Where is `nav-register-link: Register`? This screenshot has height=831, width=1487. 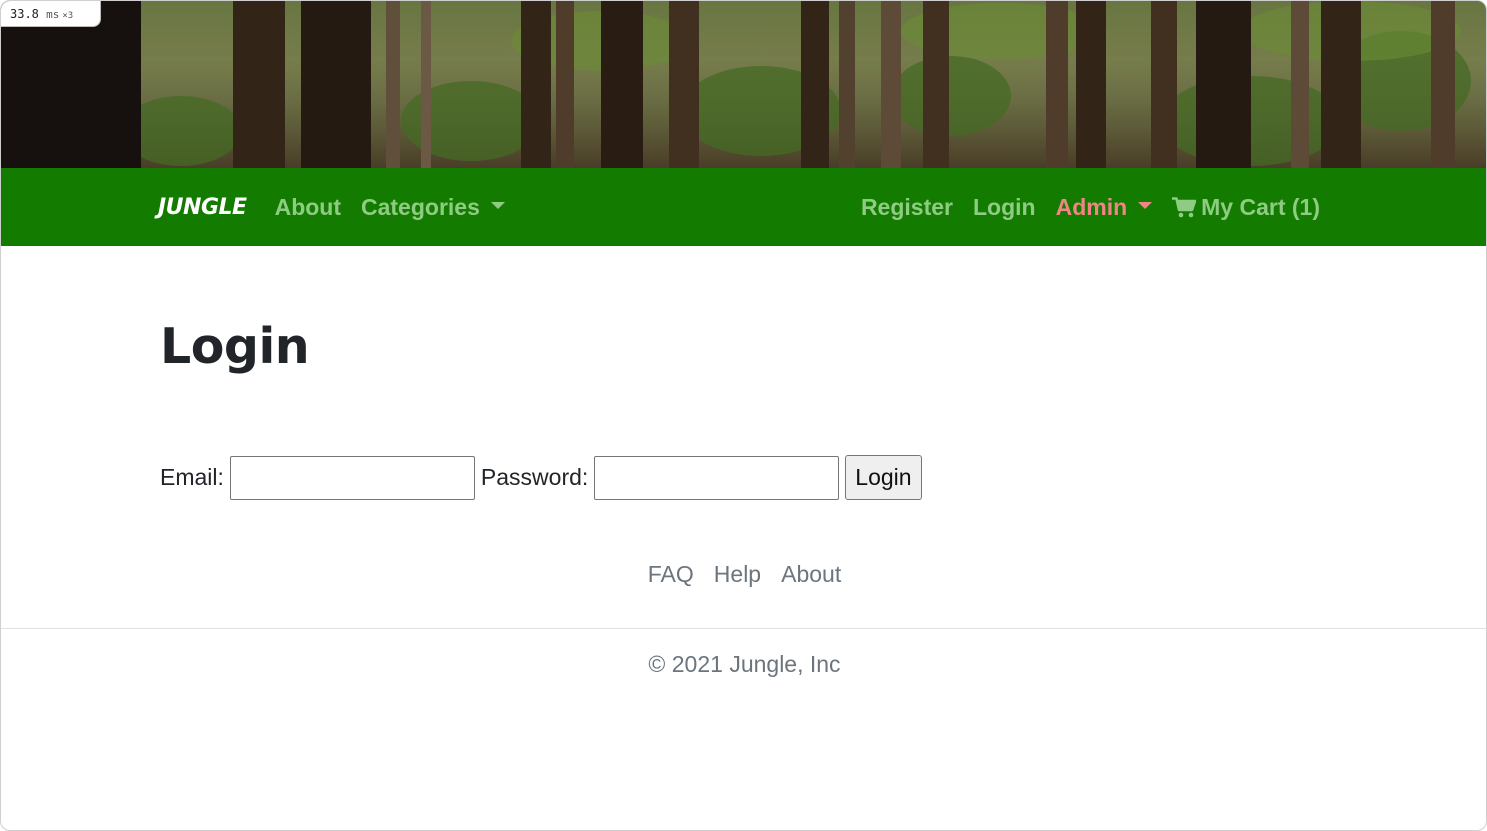 nav-register-link: Register is located at coordinates (907, 207).